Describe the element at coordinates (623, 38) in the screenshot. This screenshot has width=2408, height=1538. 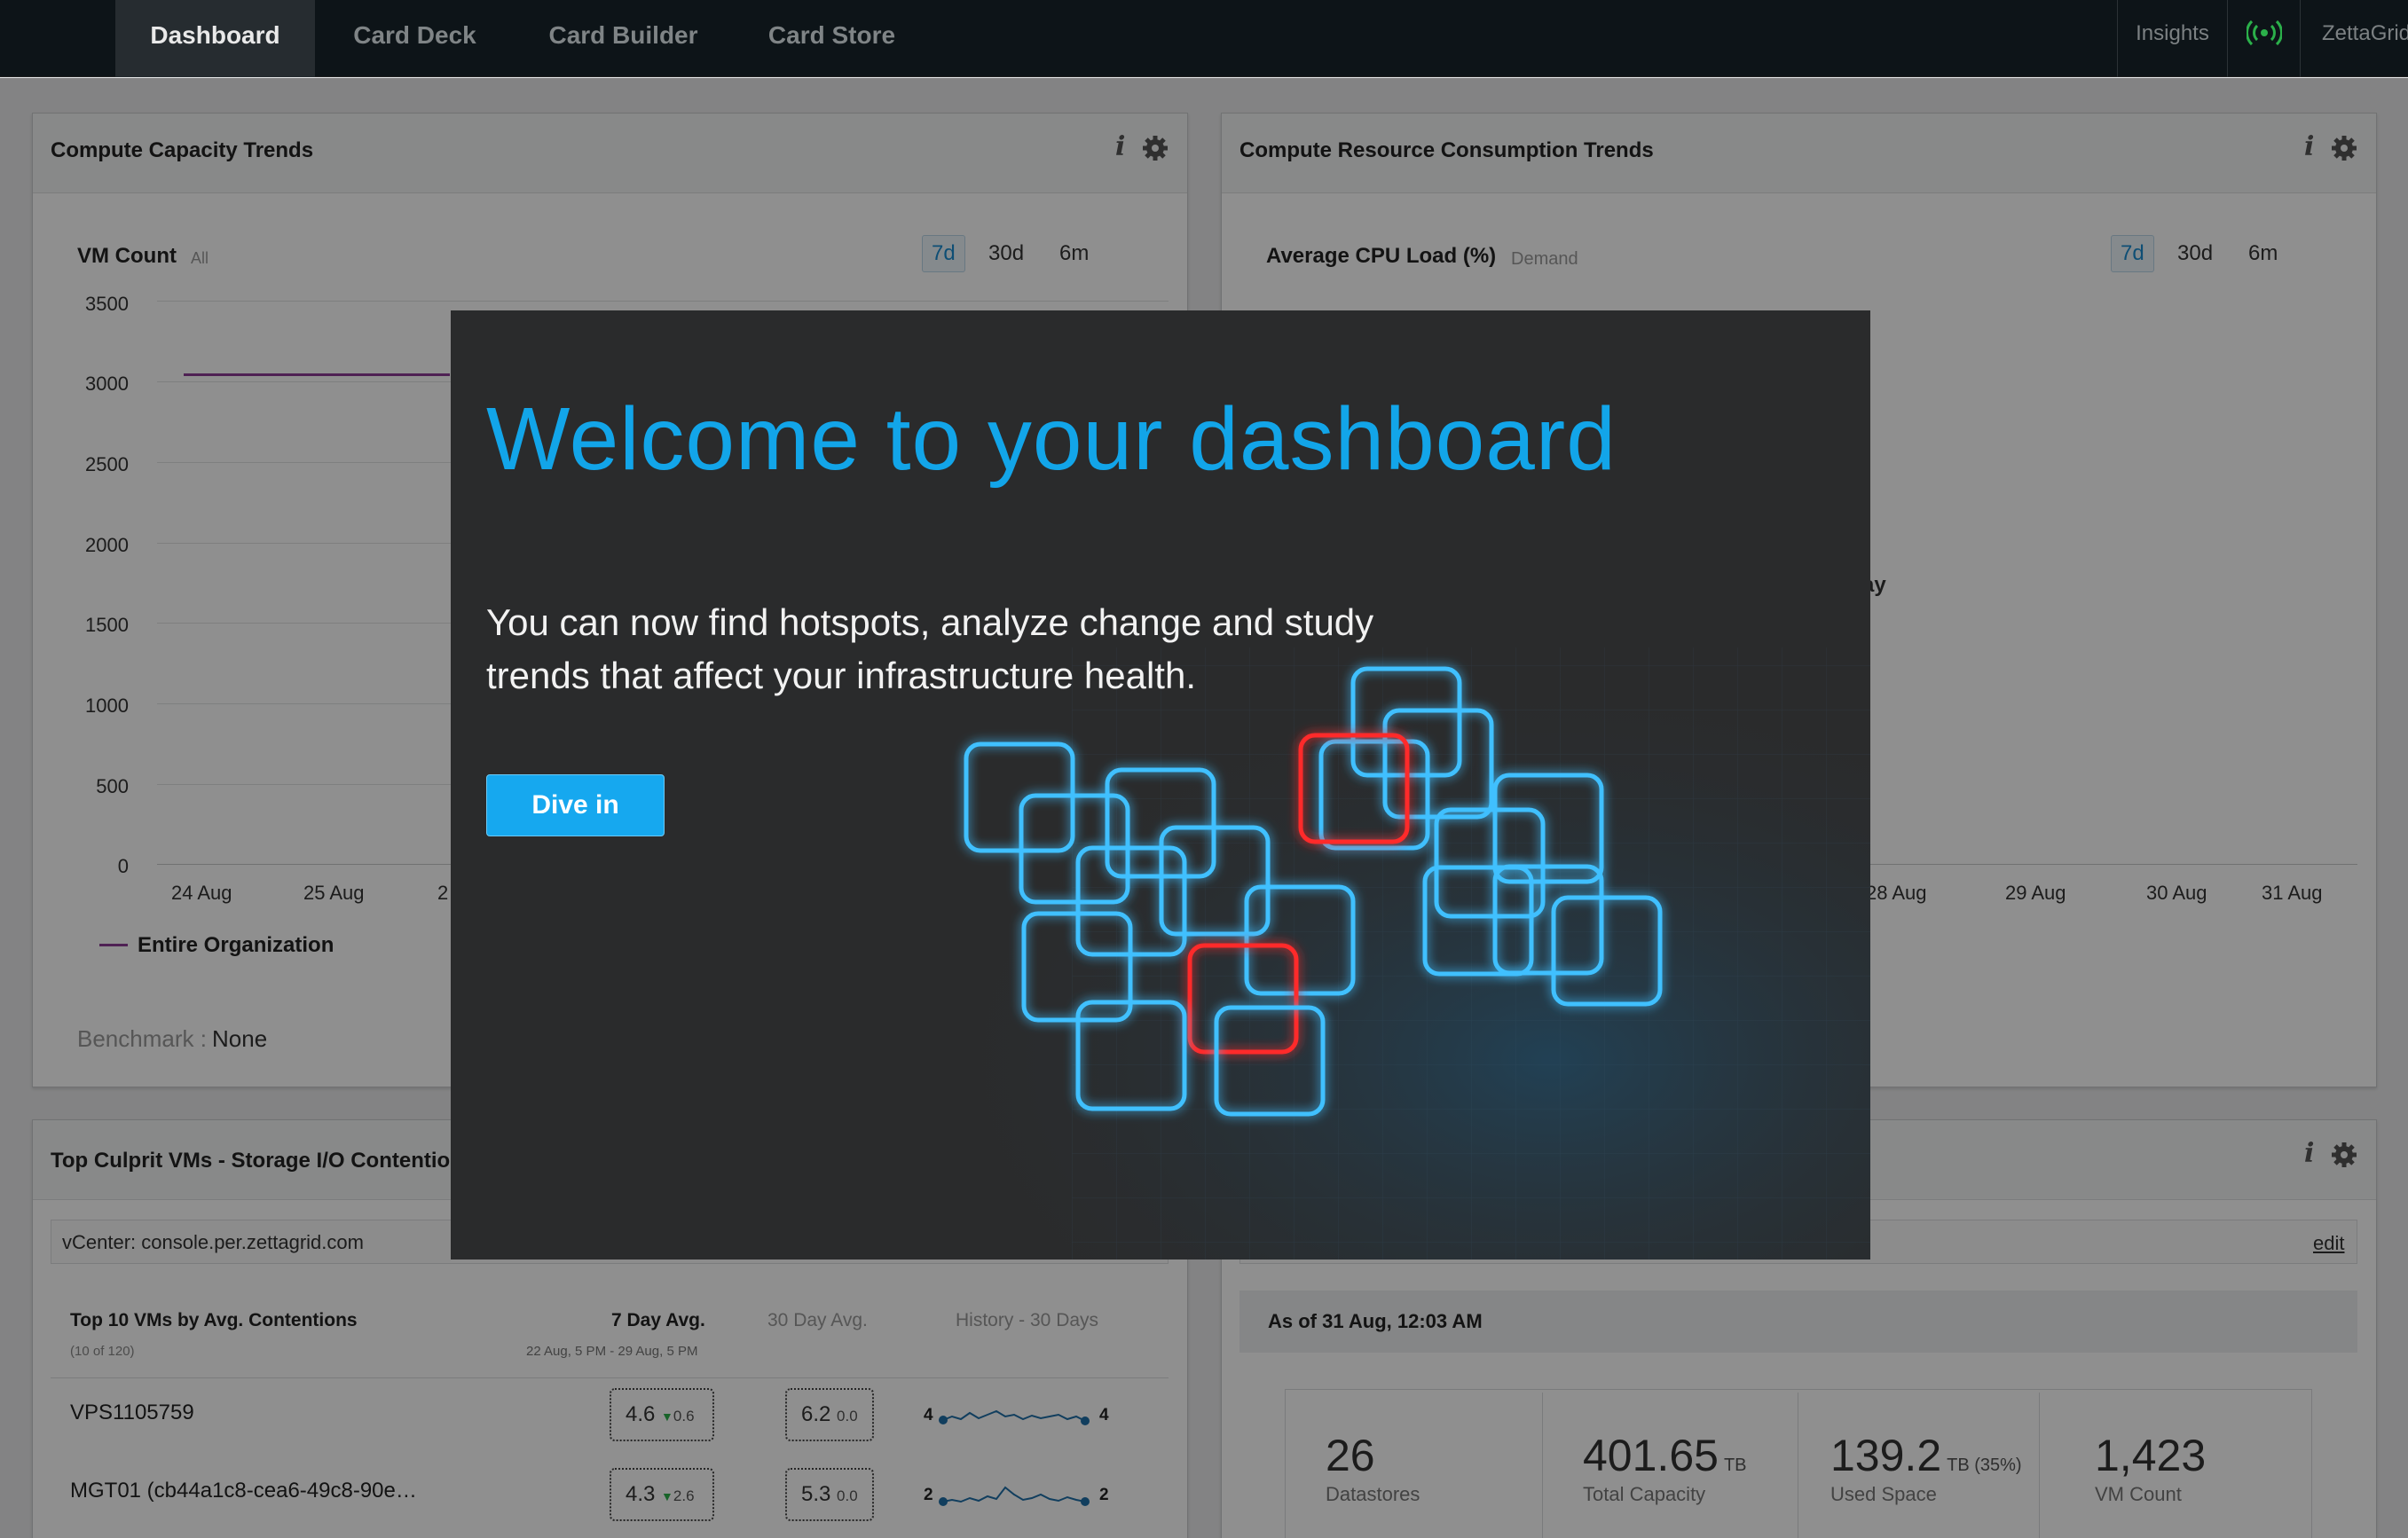
I see `nav-tab-card-builder: Card Builder` at that location.